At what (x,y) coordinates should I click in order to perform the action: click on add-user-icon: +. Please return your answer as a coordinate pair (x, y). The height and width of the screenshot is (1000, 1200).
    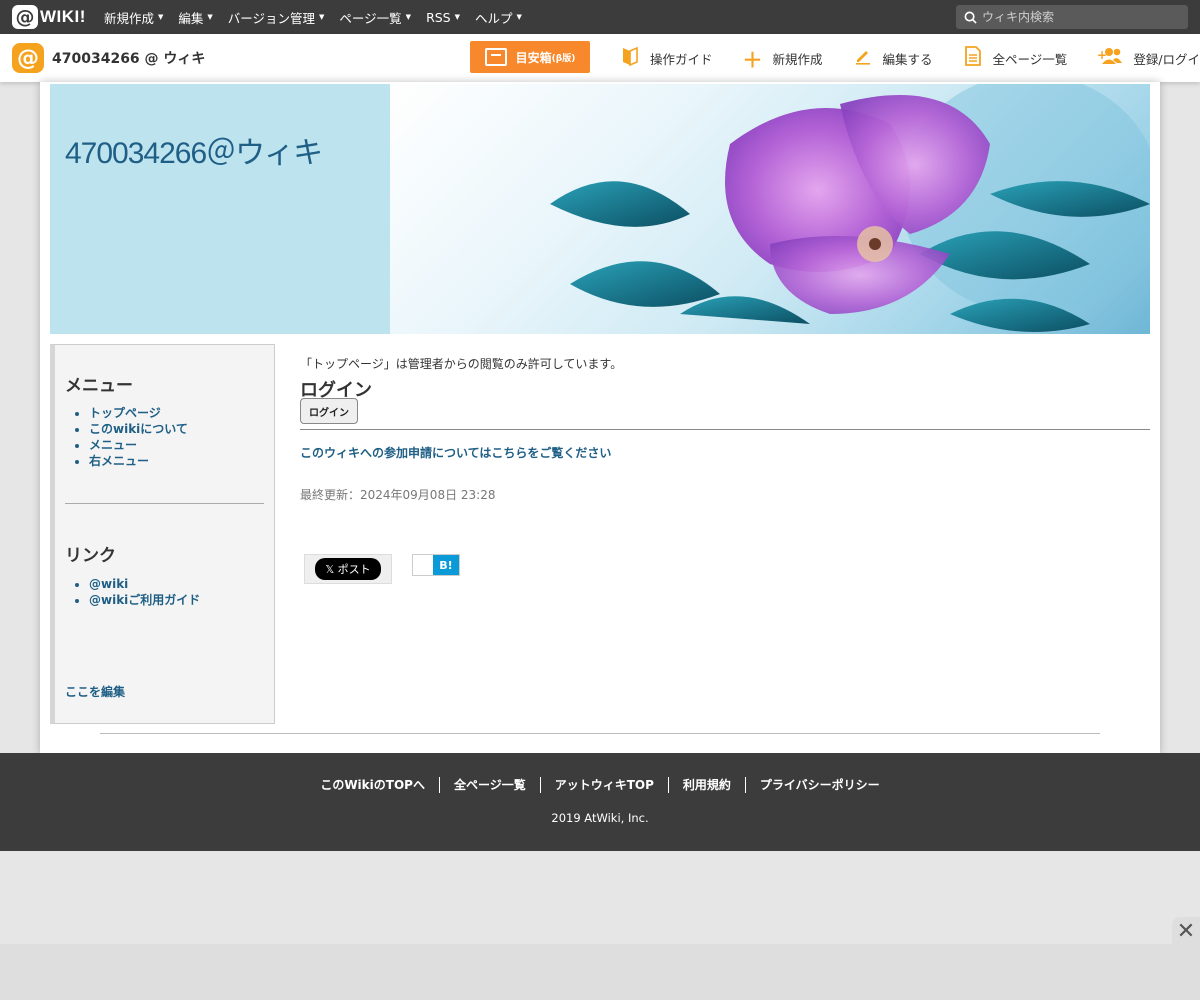
    Looking at the image, I should click on (1110, 58).